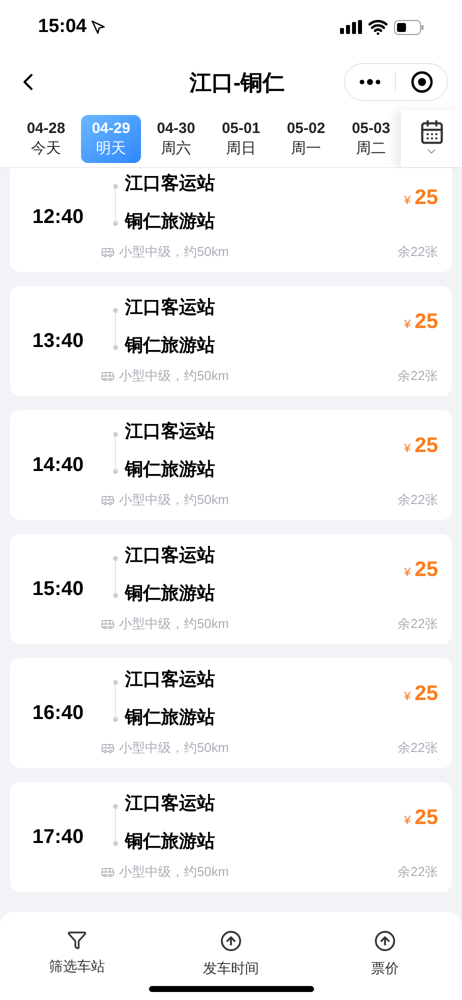 The height and width of the screenshot is (1000, 462). I want to click on trip-card: 14:40 江口客运站 铜仁旅游站 ¥ 25 小型中级，约50km 余22张, so click(231, 465).